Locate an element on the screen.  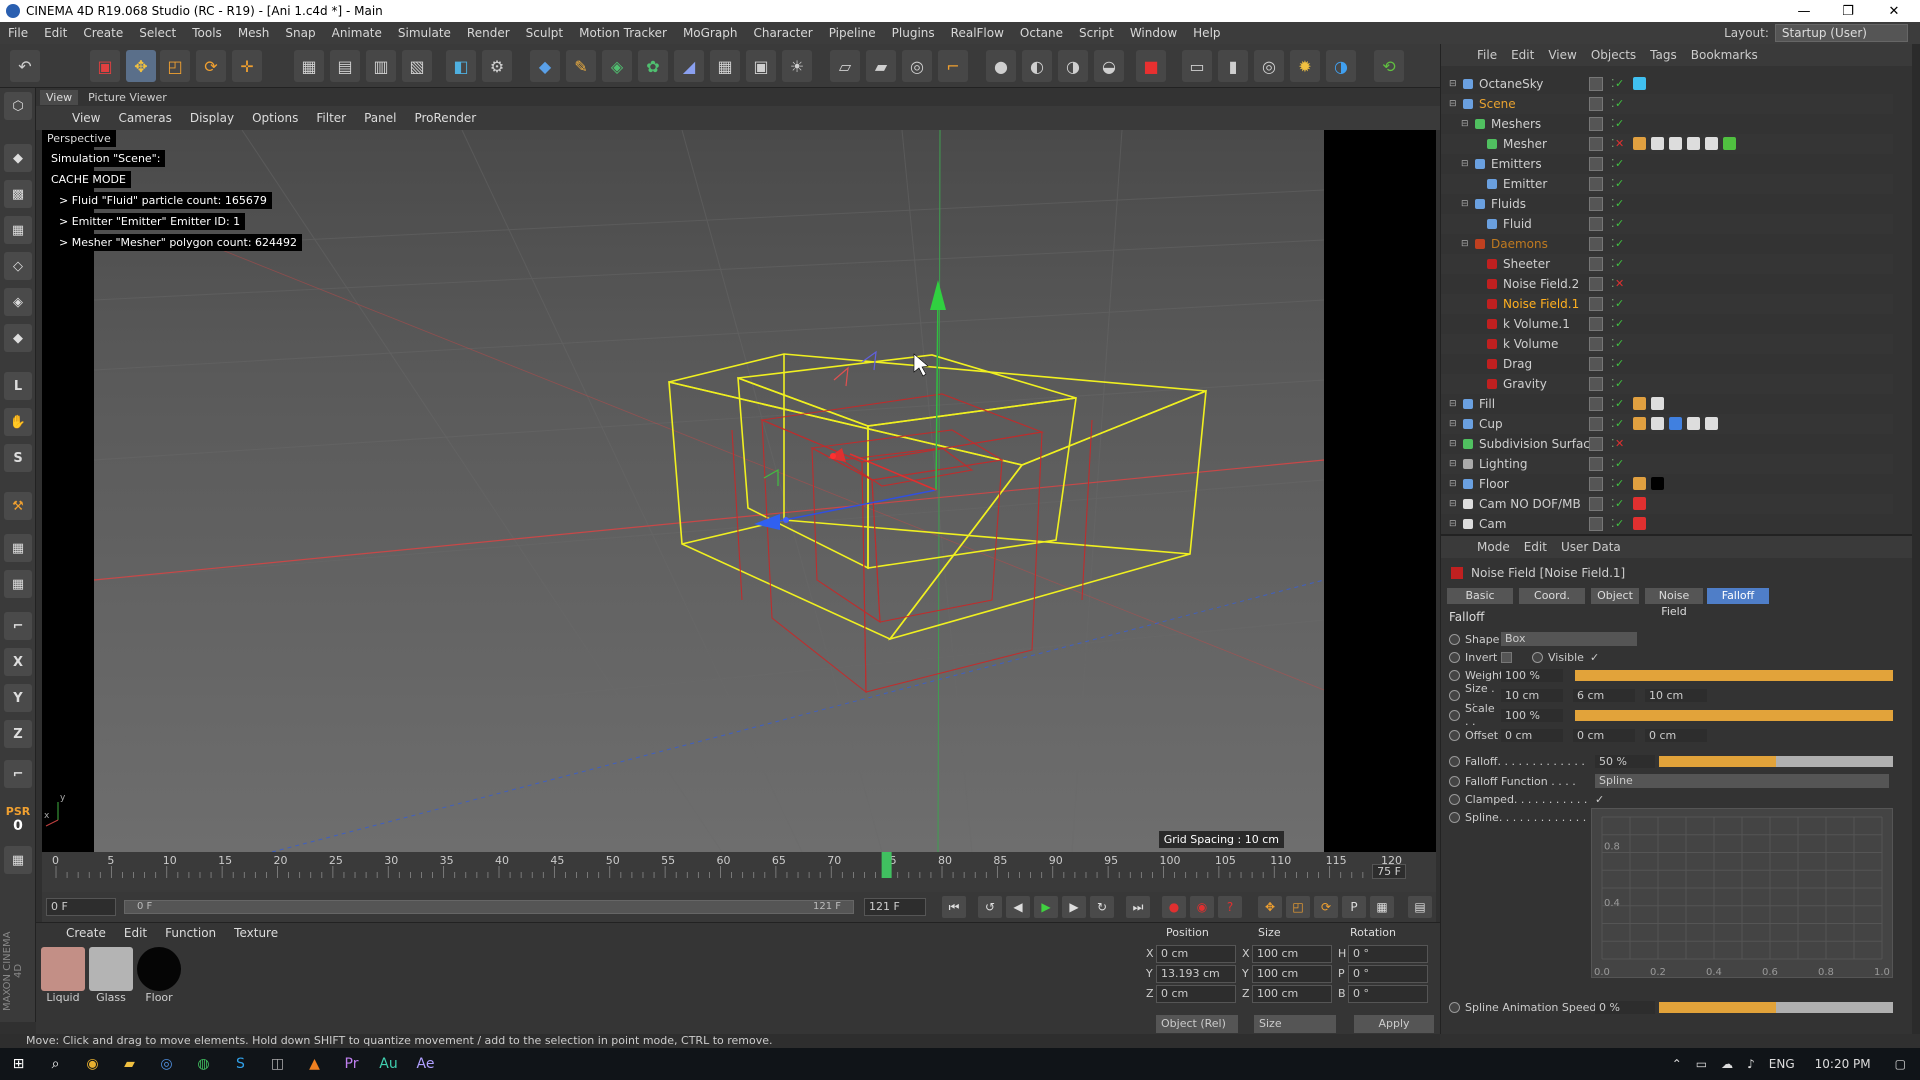
weight-slider is located at coordinates (1734, 675).